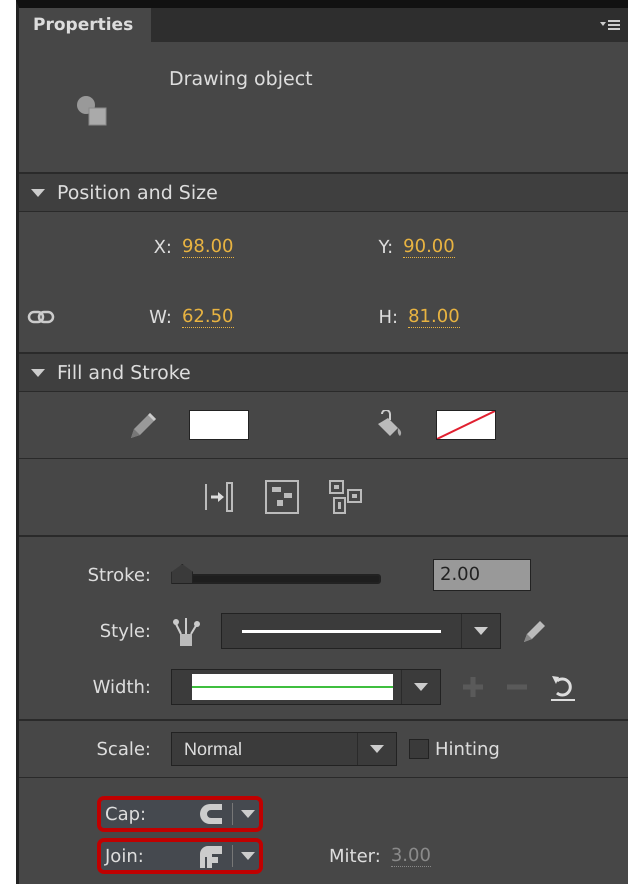 This screenshot has height=884, width=628. What do you see at coordinates (482, 575) in the screenshot?
I see `stroke-value-field: 2.00` at bounding box center [482, 575].